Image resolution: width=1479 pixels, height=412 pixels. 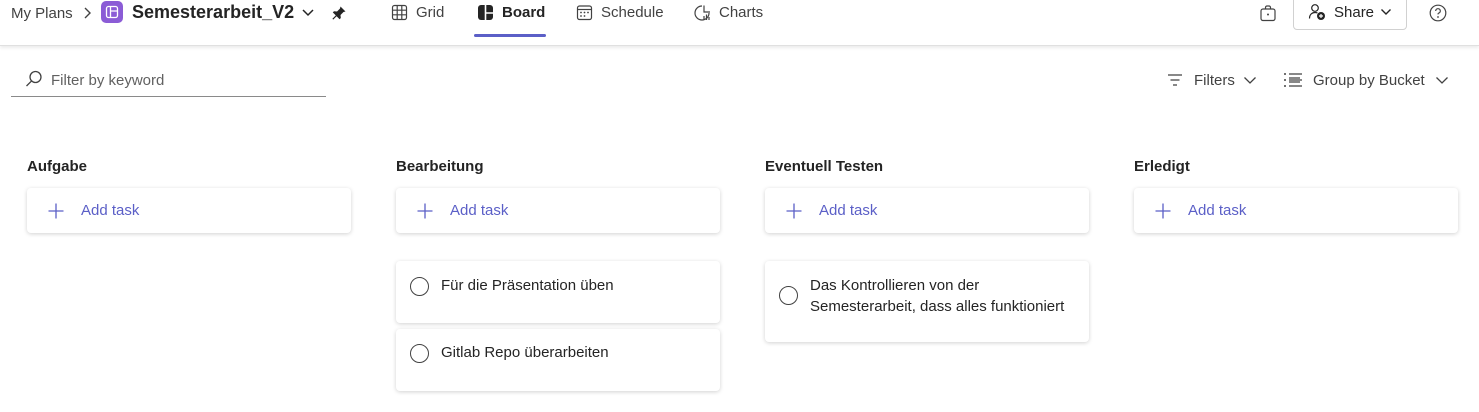 I want to click on help-icon, so click(x=1438, y=13).